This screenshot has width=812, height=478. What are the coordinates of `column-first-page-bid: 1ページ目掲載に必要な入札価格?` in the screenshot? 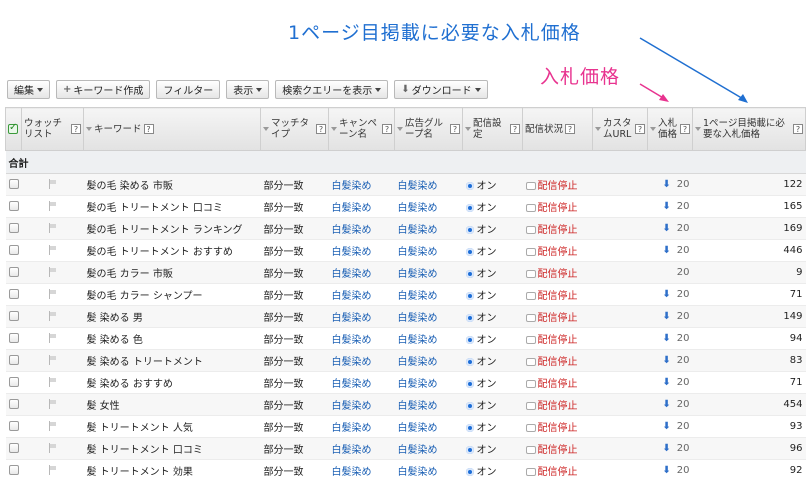 It's located at (749, 129).